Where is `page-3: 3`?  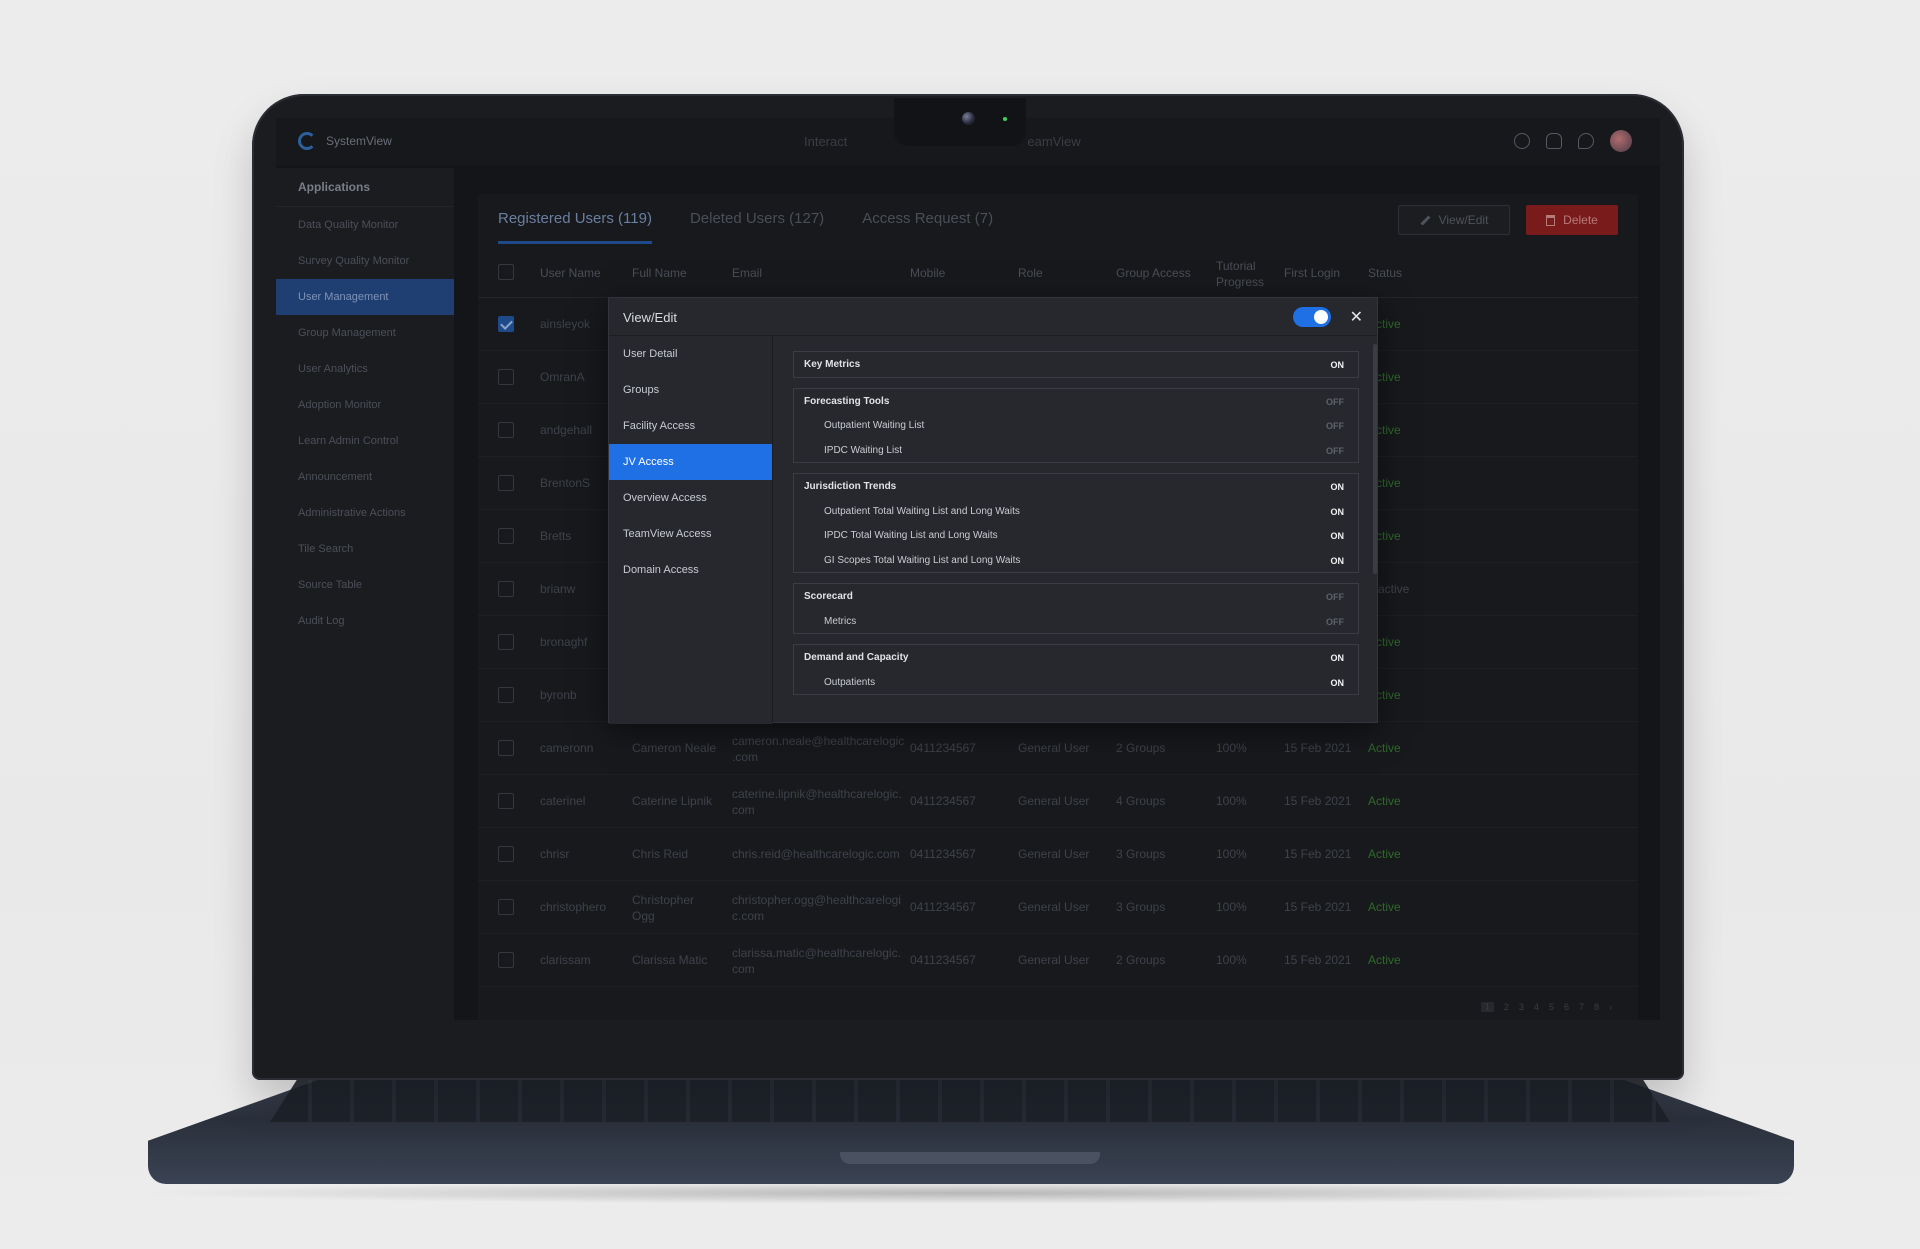 page-3: 3 is located at coordinates (1521, 1007).